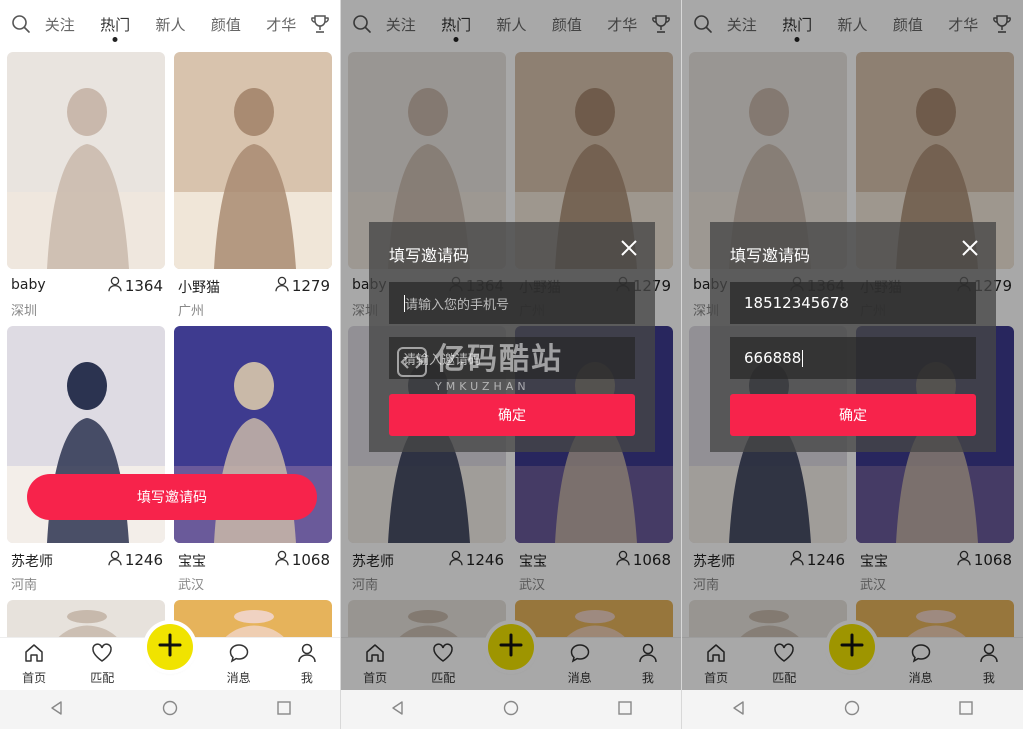 This screenshot has height=729, width=1024. I want to click on invite-code-button: 填写邀请码, so click(172, 497).